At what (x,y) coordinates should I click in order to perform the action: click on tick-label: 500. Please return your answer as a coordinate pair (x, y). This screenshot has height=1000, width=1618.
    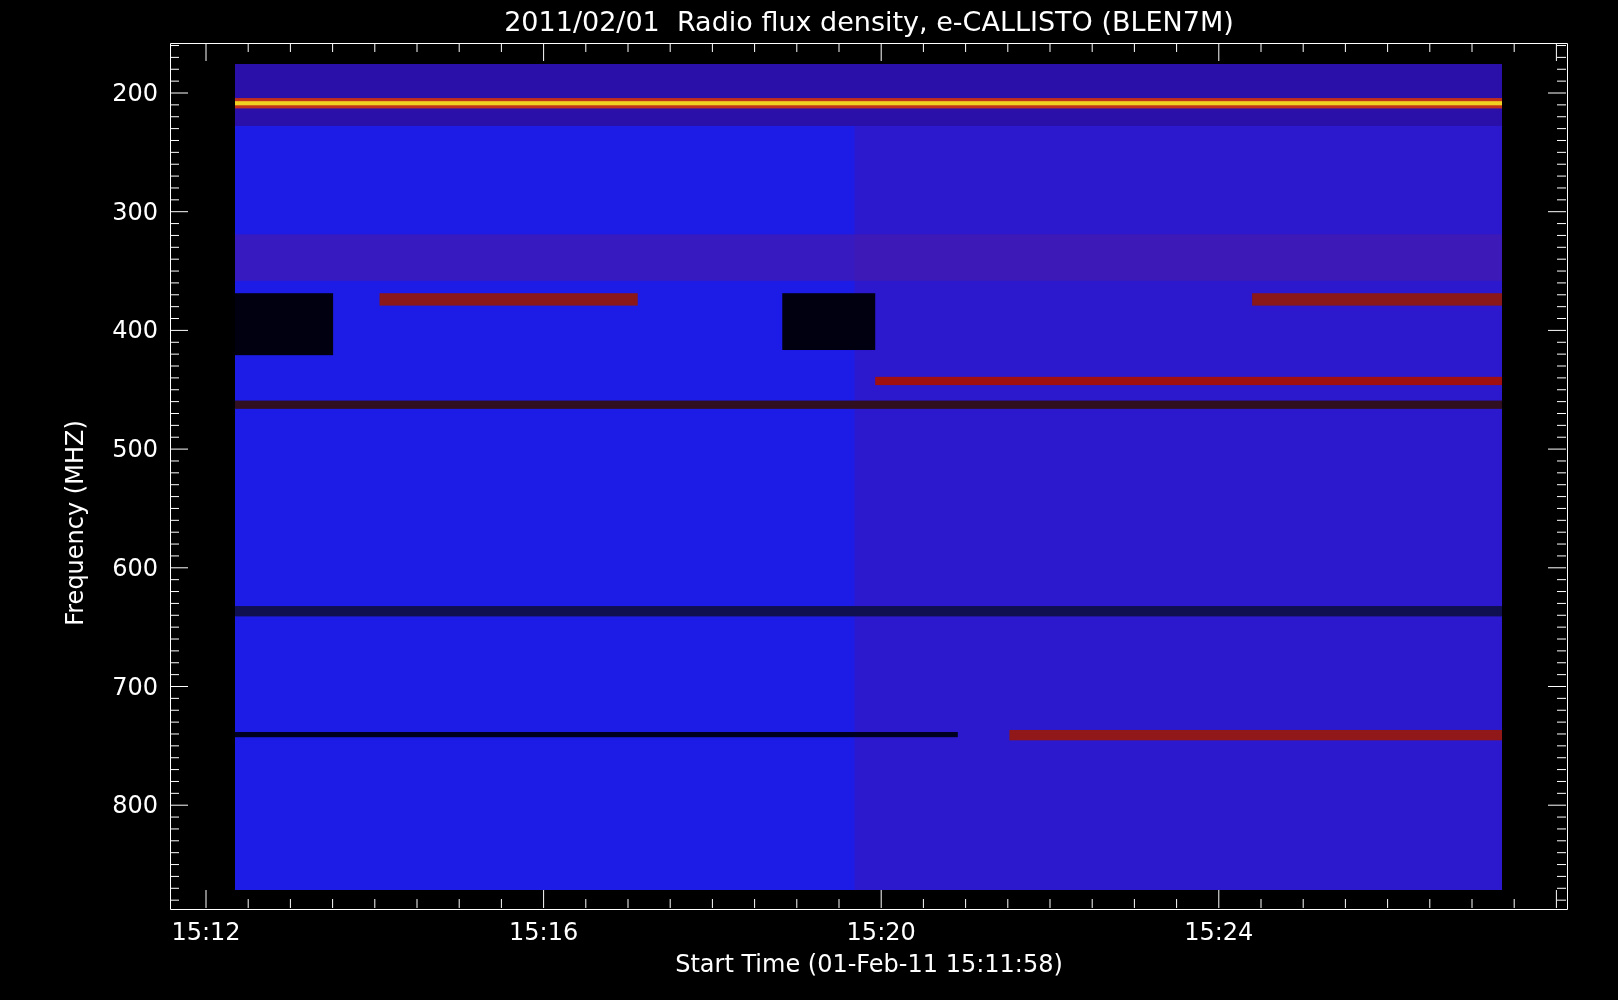
    Looking at the image, I should click on (135, 449).